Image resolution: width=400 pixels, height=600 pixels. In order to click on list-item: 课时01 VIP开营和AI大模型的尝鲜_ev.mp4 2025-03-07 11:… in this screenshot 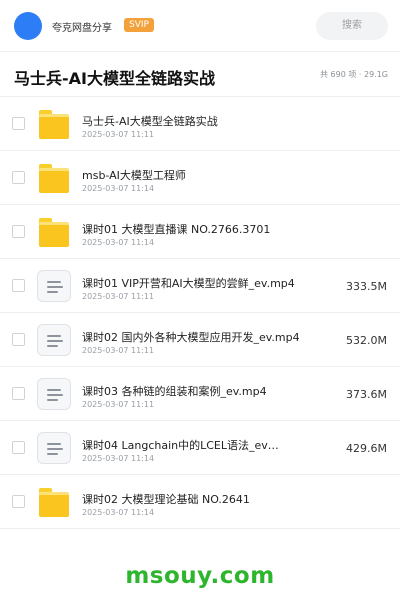, I will do `click(200, 286)`.